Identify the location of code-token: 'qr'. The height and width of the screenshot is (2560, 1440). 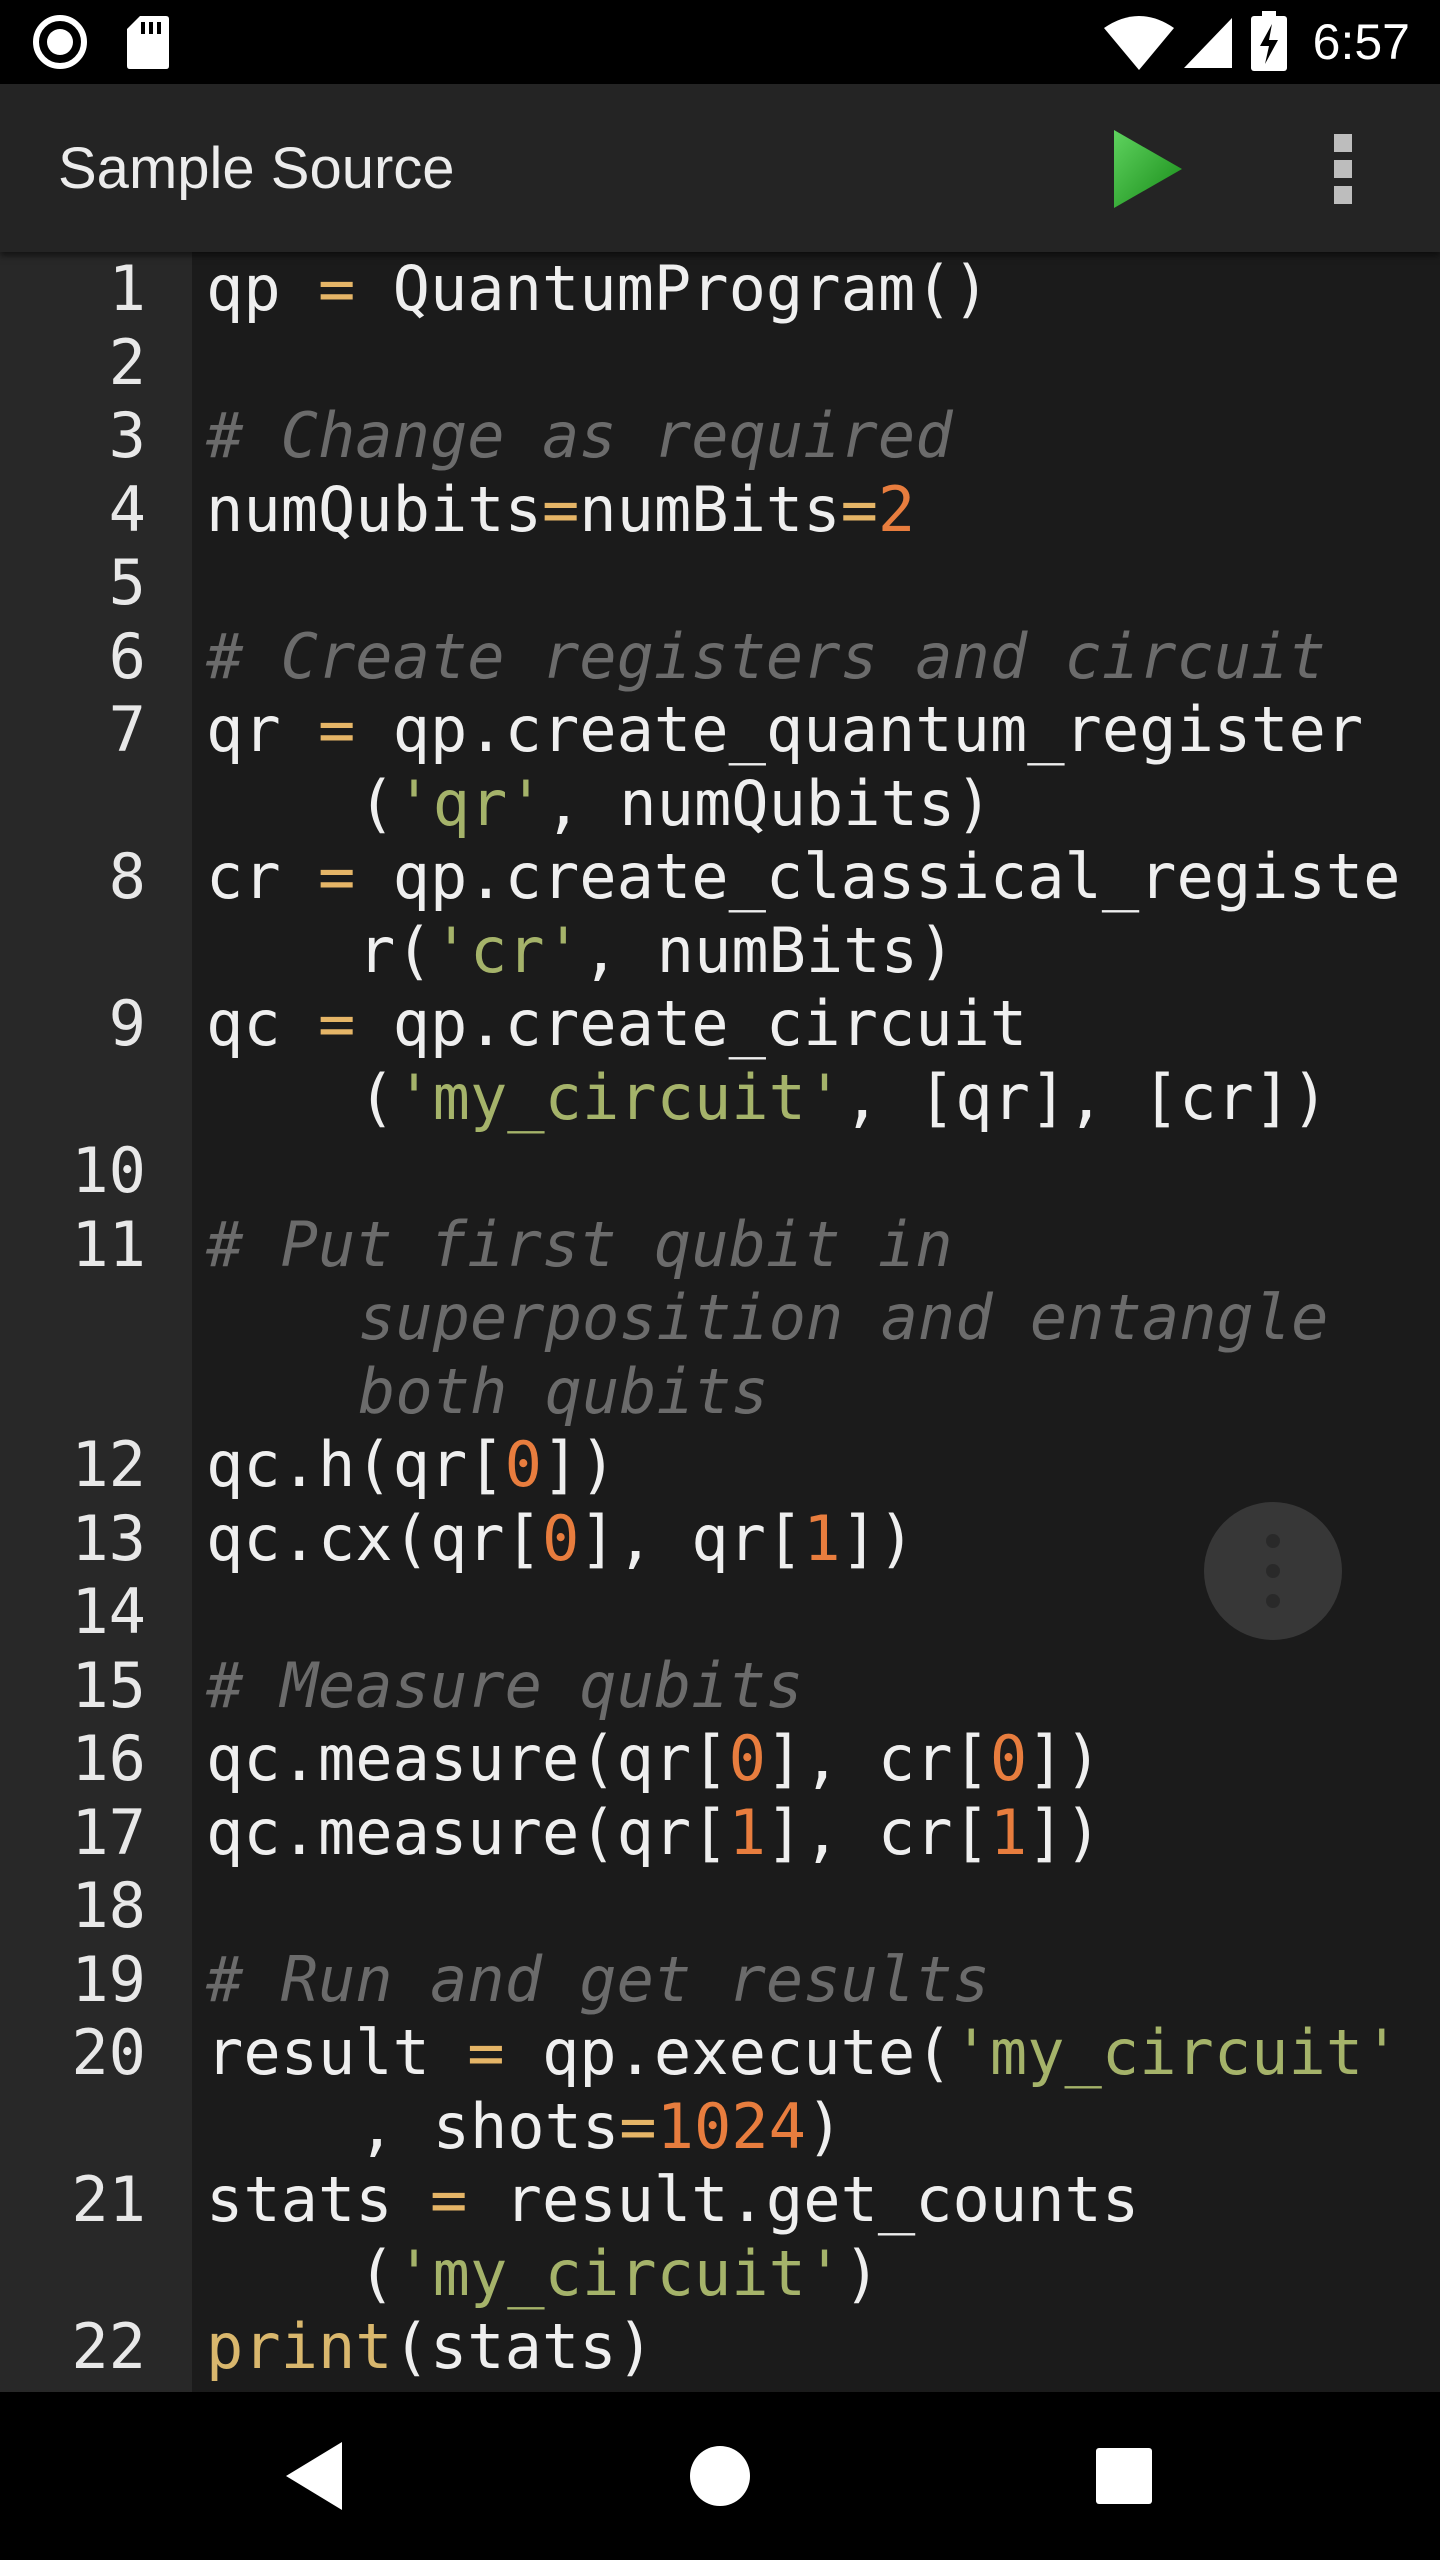
(470, 803).